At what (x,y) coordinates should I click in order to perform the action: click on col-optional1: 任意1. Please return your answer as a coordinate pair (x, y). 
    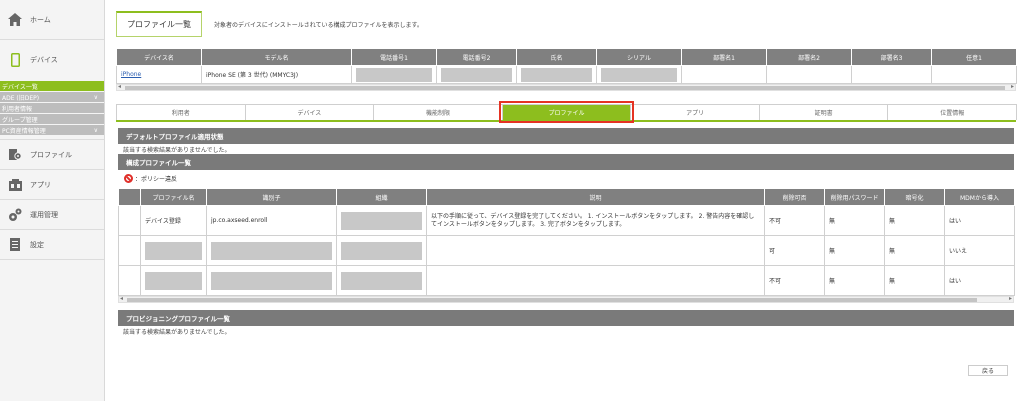
    Looking at the image, I should click on (974, 57).